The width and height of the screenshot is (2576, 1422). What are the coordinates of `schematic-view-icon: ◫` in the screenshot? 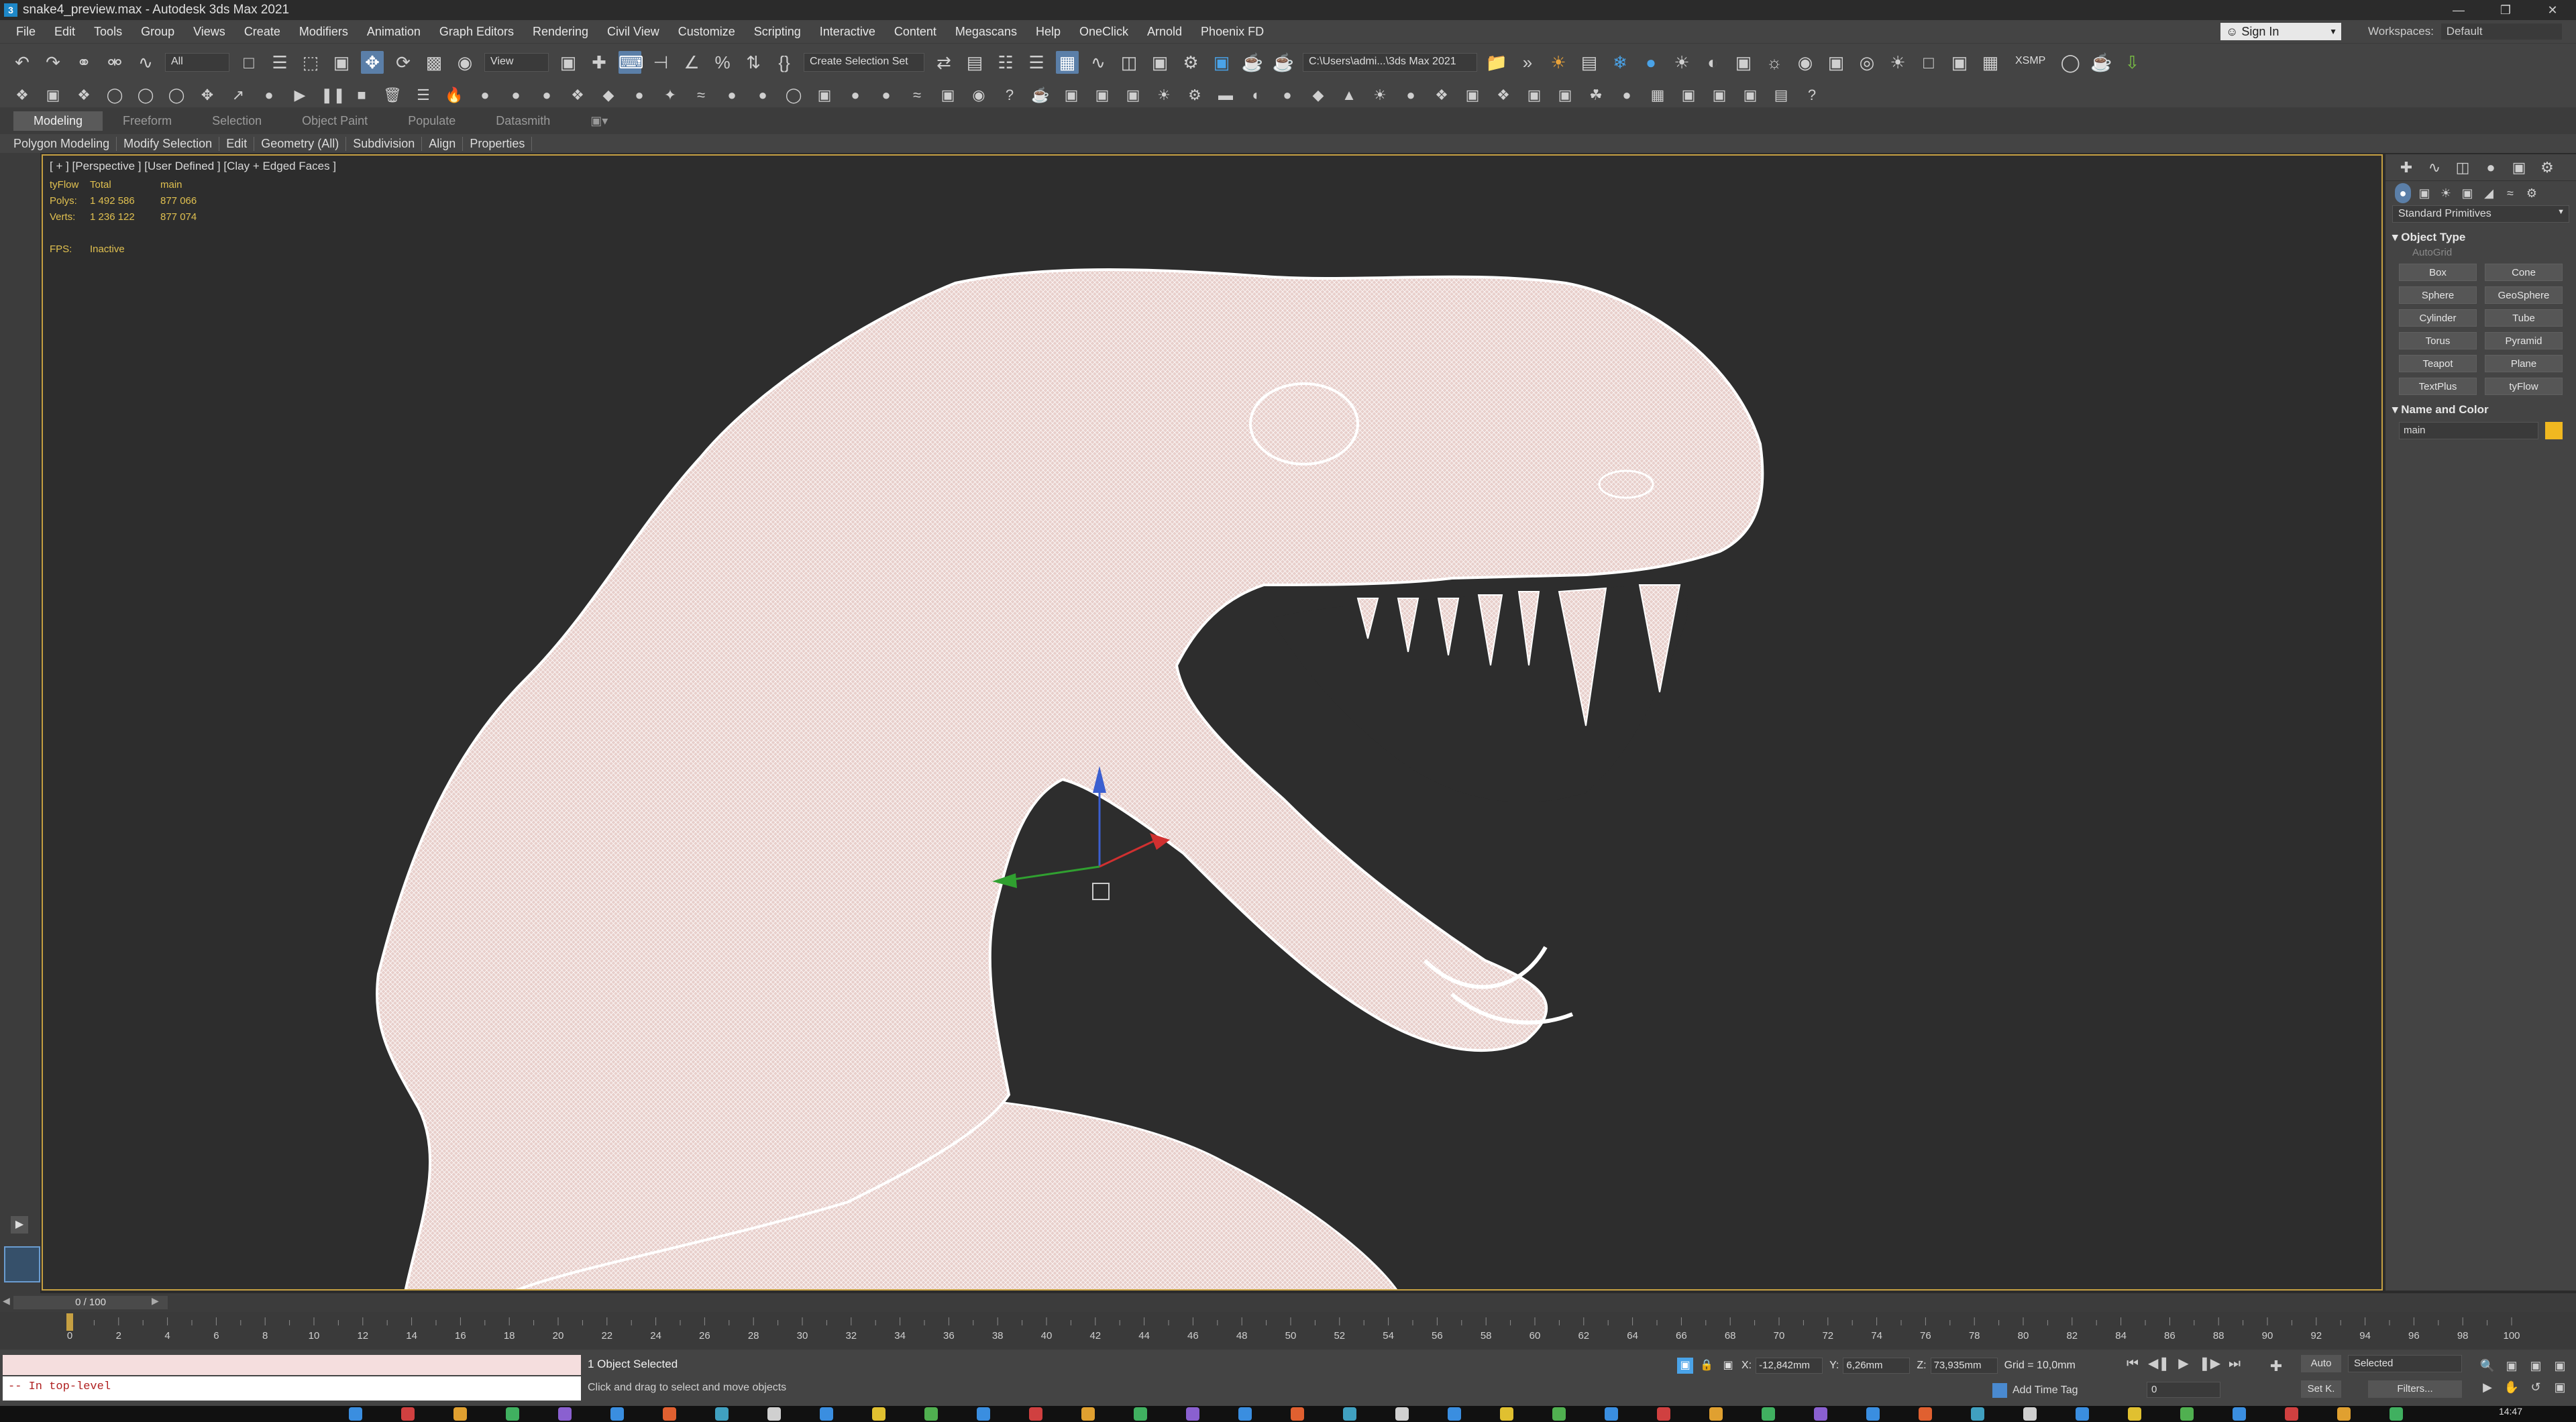 It's located at (1129, 62).